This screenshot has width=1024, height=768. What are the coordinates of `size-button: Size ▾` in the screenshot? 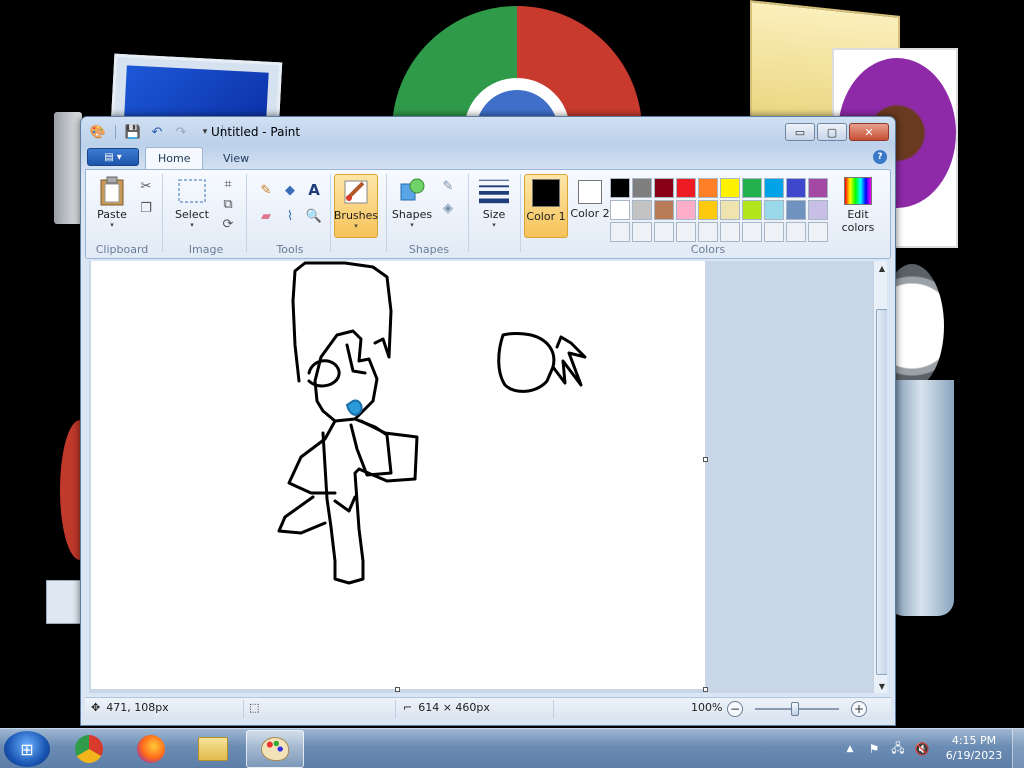 It's located at (494, 205).